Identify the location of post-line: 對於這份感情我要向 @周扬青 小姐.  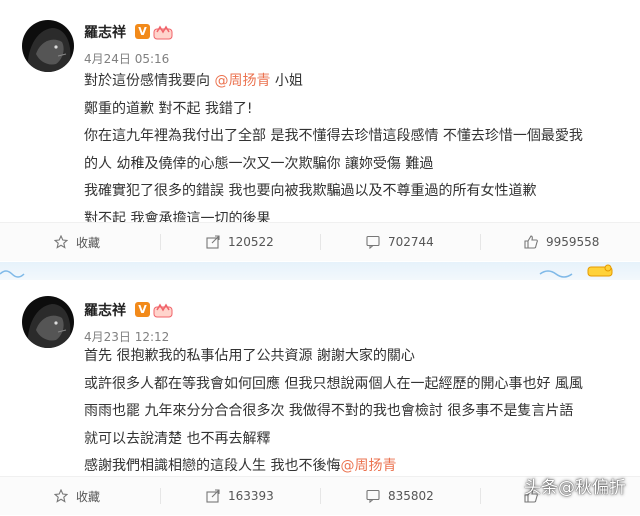
(356, 82).